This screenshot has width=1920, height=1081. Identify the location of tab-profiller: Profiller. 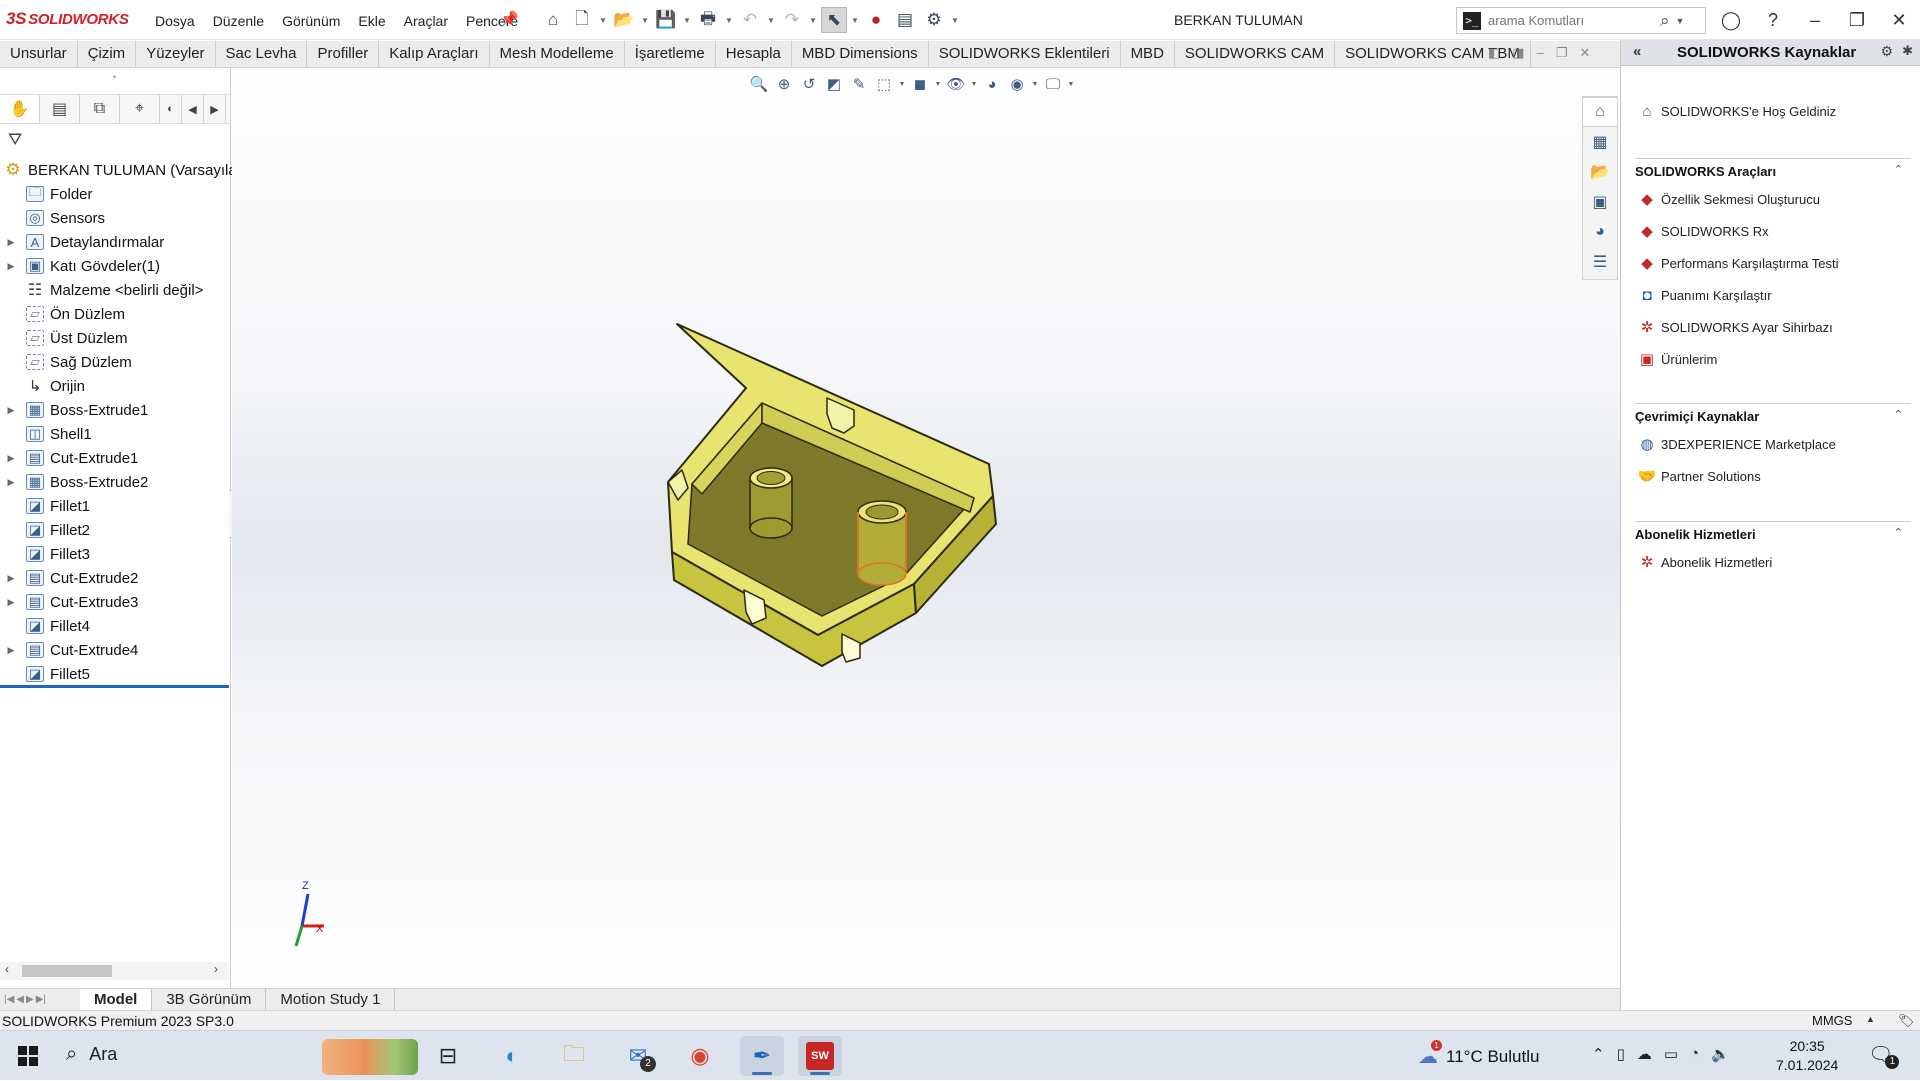
(343, 54).